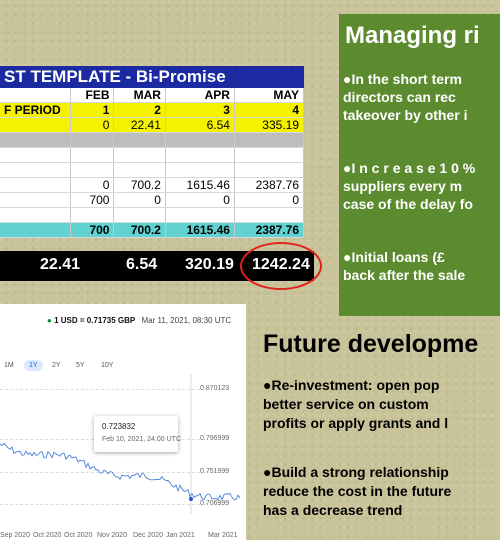 The image size is (500, 540). I want to click on table-cell: 335.19, so click(269, 125).